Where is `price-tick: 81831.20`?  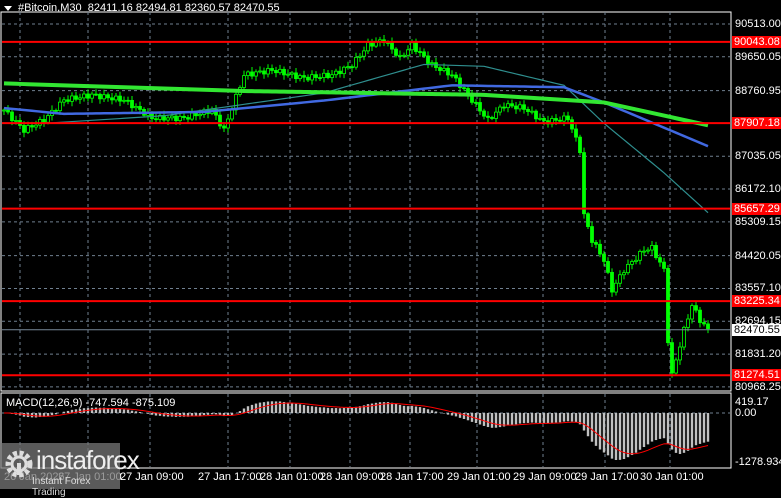 price-tick: 81831.20 is located at coordinates (758, 354).